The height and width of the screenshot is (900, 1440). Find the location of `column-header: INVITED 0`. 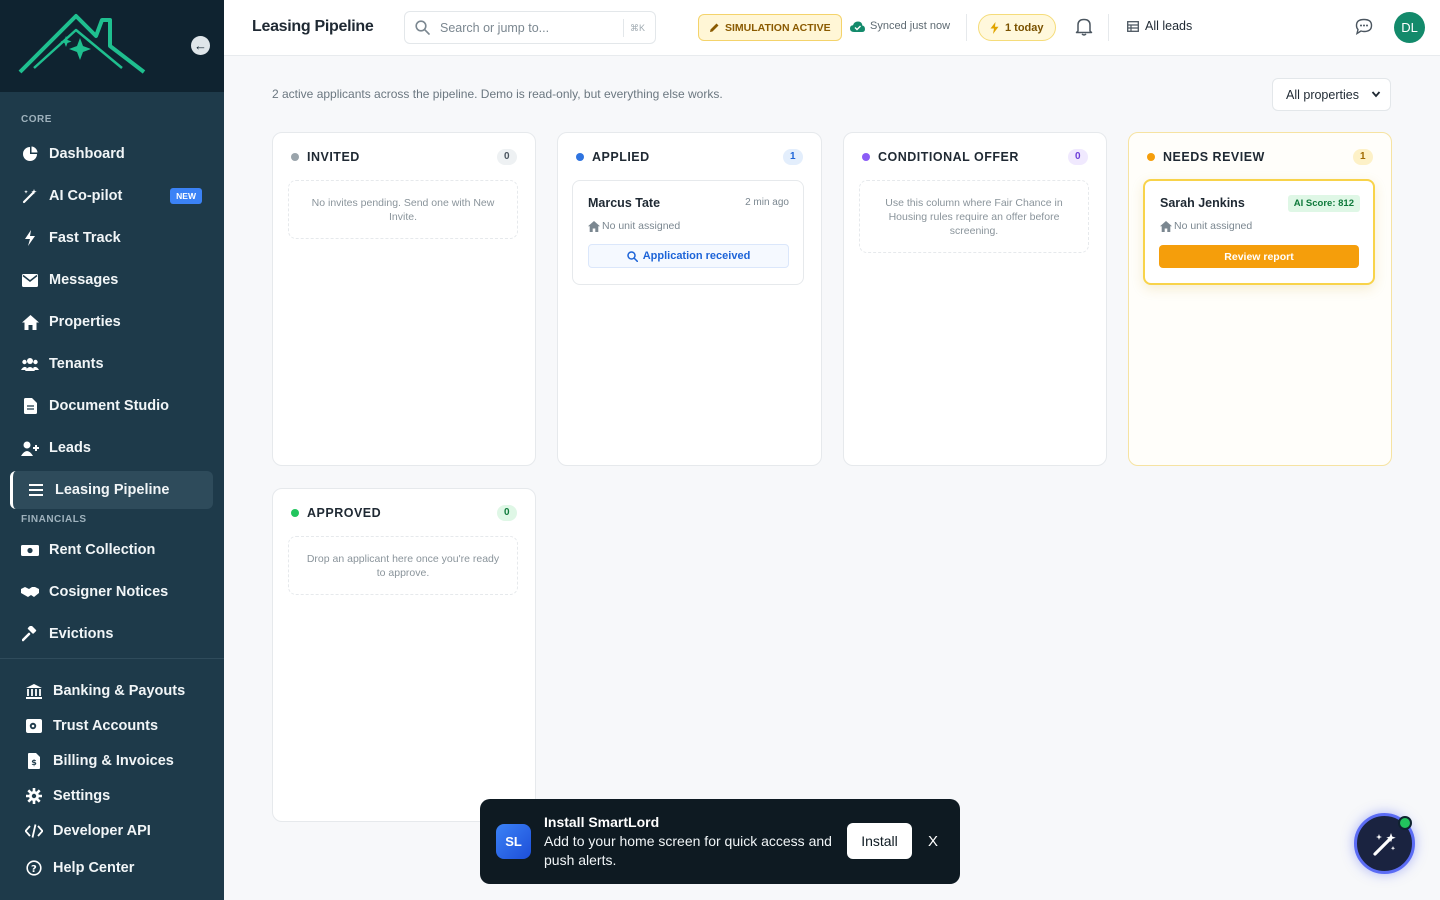

column-header: INVITED 0 is located at coordinates (404, 157).